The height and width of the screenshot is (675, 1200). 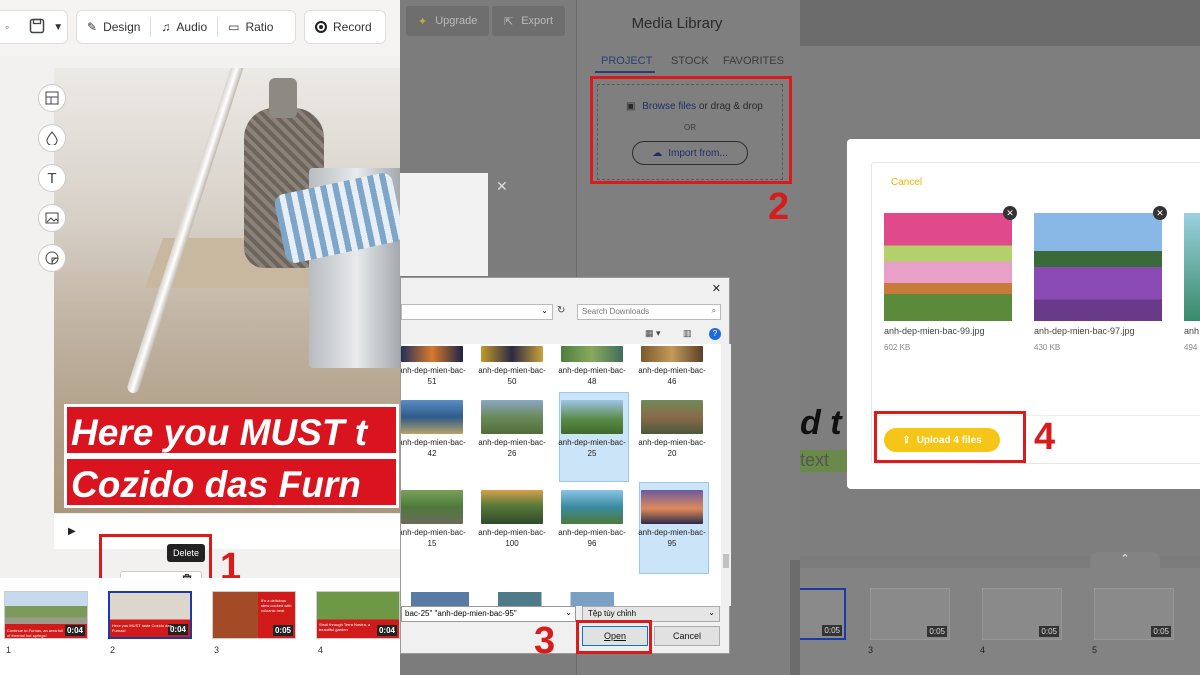 I want to click on collapse-icon: ⌃, so click(x=1125, y=561).